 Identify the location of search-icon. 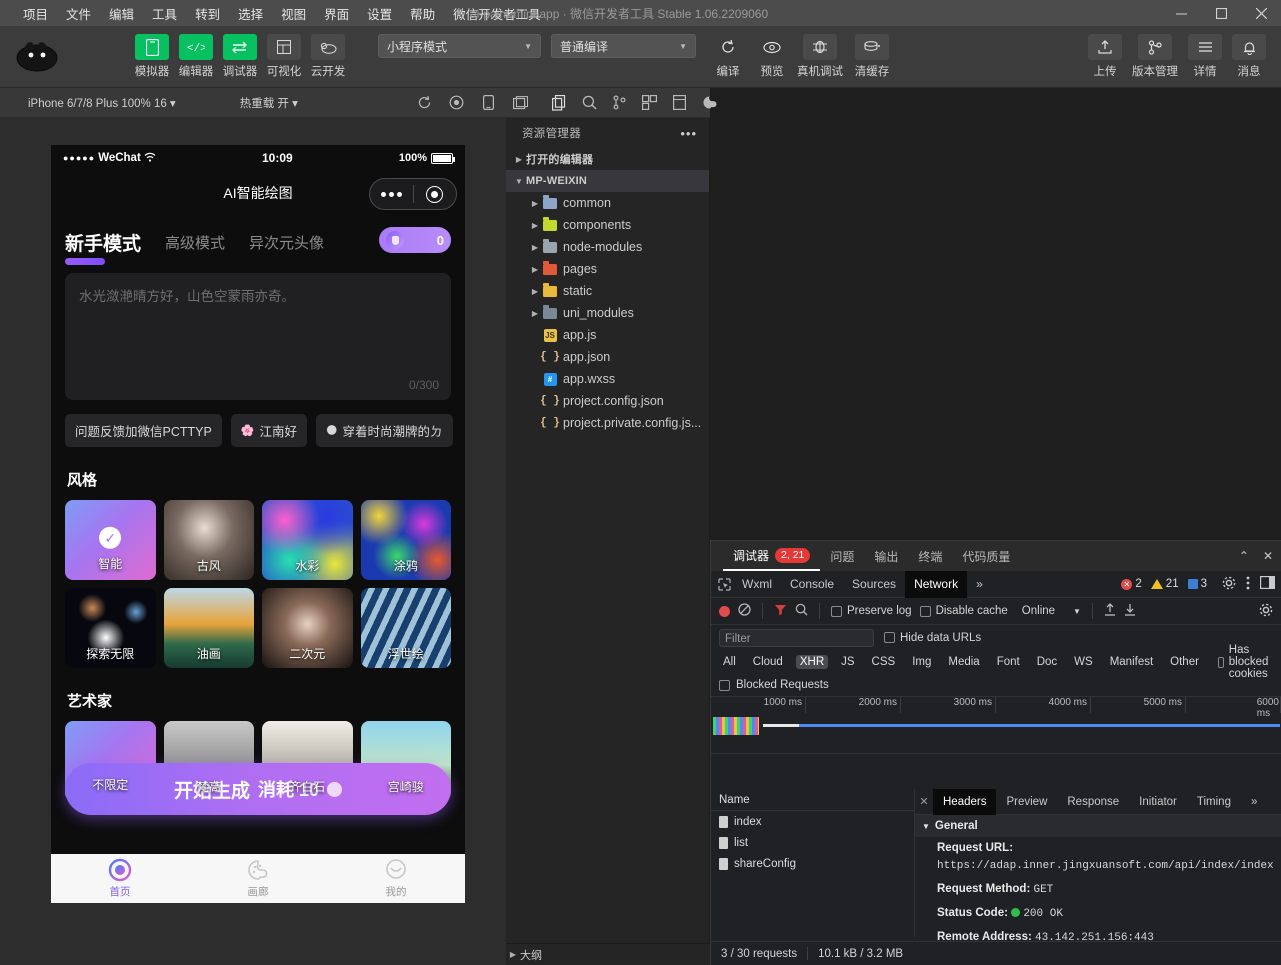
(801, 611).